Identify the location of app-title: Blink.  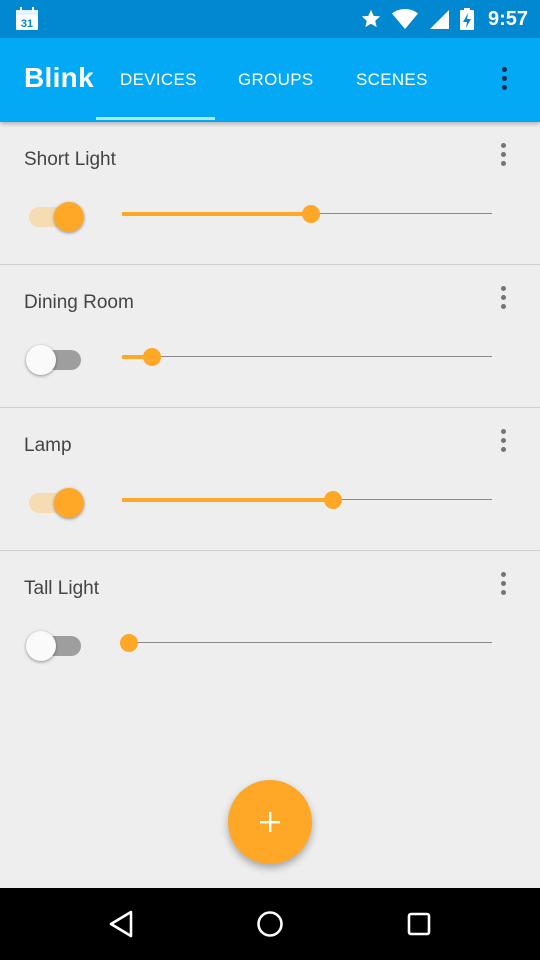
(59, 77).